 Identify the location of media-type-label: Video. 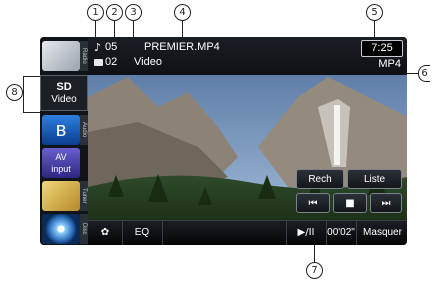
(148, 62).